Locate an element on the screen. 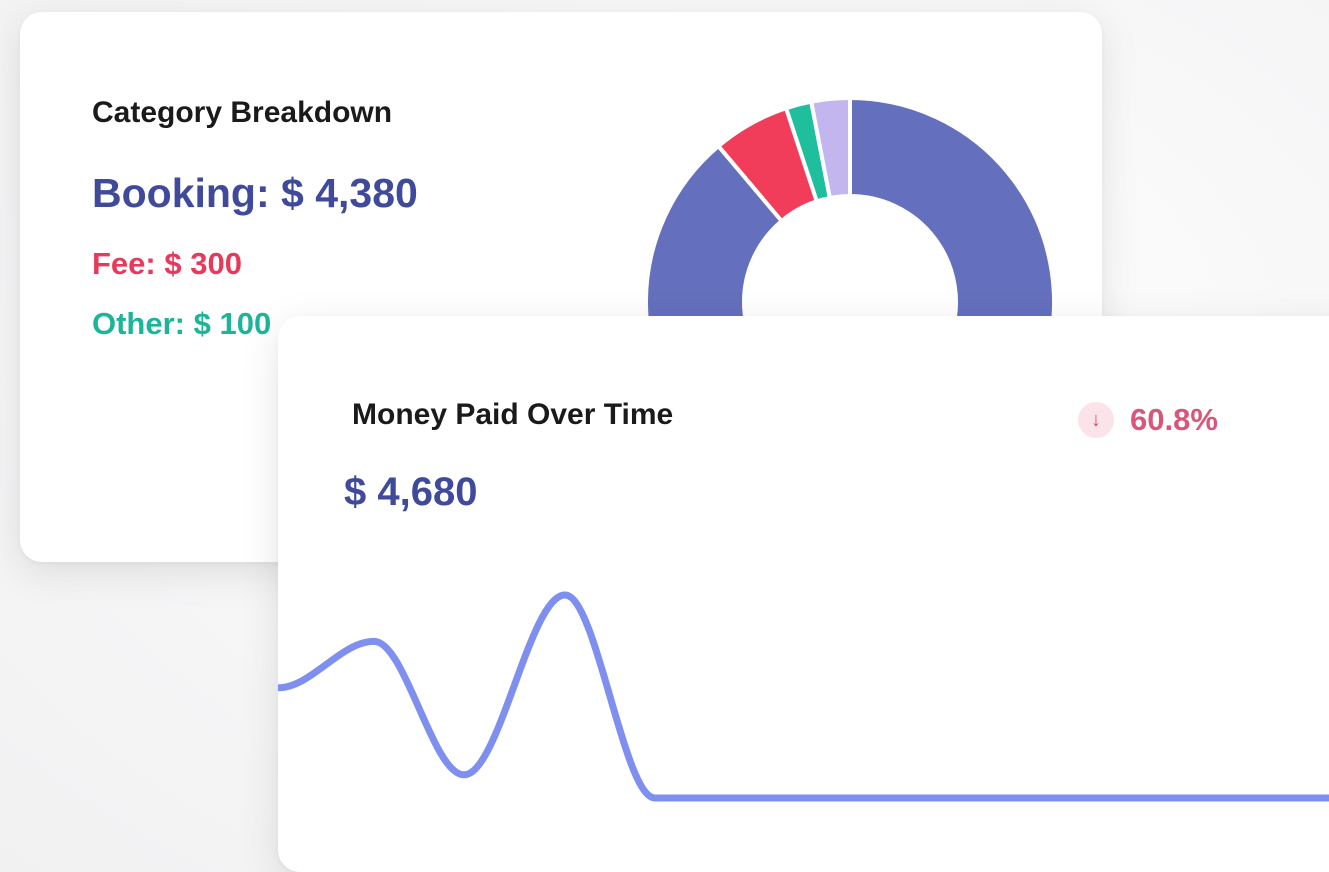  money-paid-title: Money Paid Over Time is located at coordinates (513, 414).